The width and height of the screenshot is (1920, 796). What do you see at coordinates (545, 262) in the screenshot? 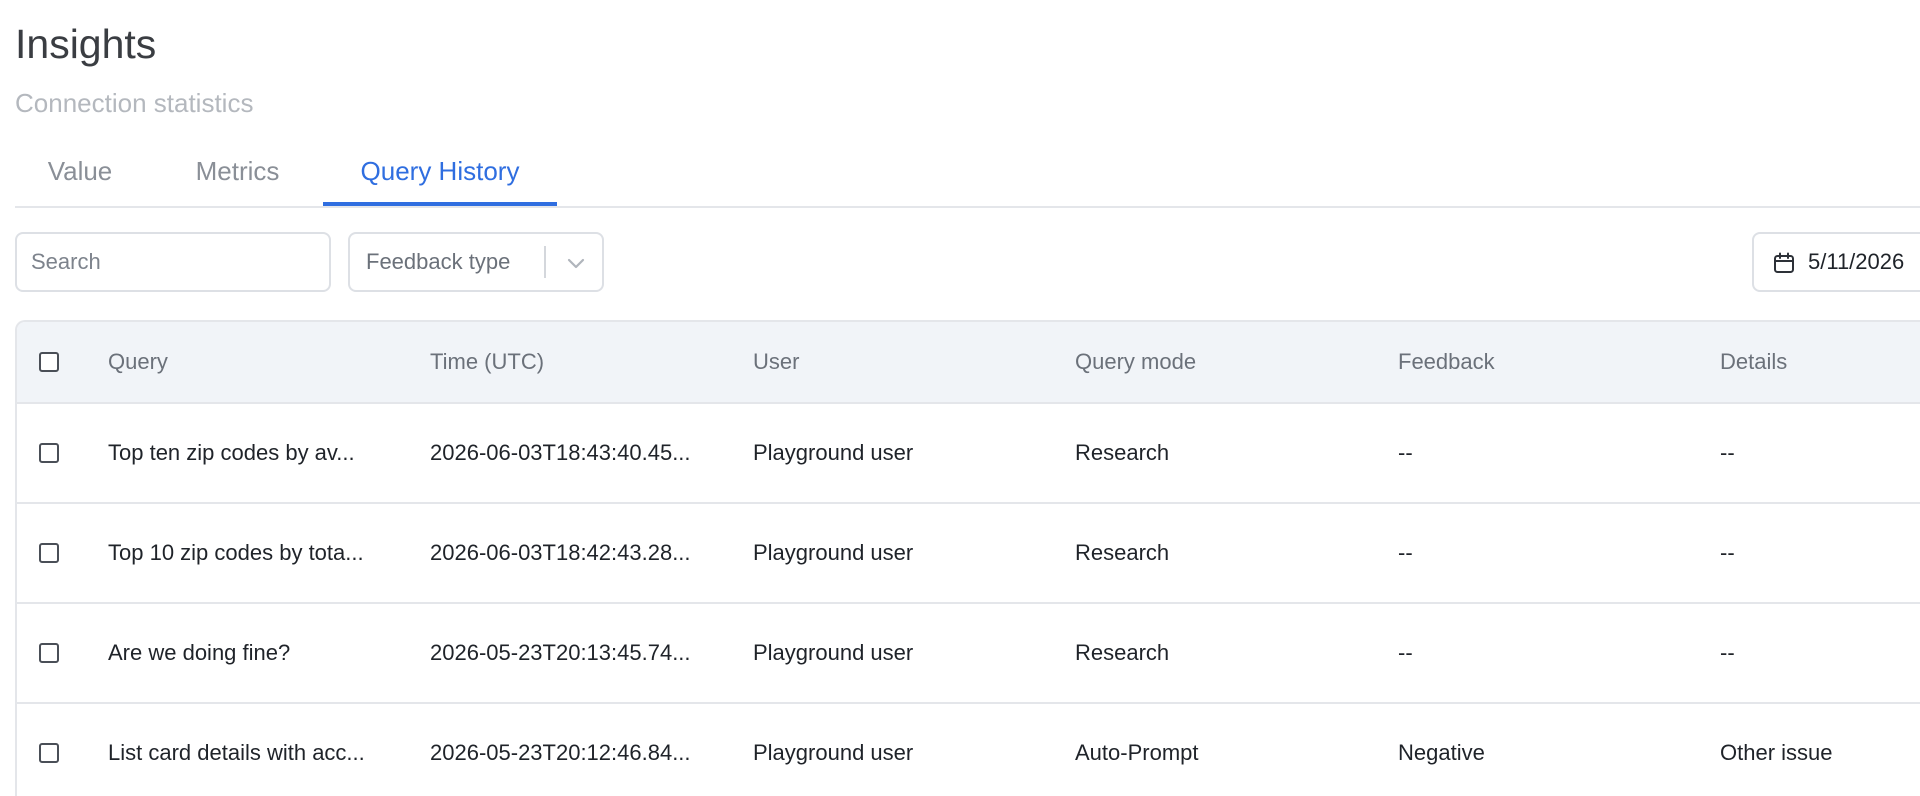
I see `select-separator` at bounding box center [545, 262].